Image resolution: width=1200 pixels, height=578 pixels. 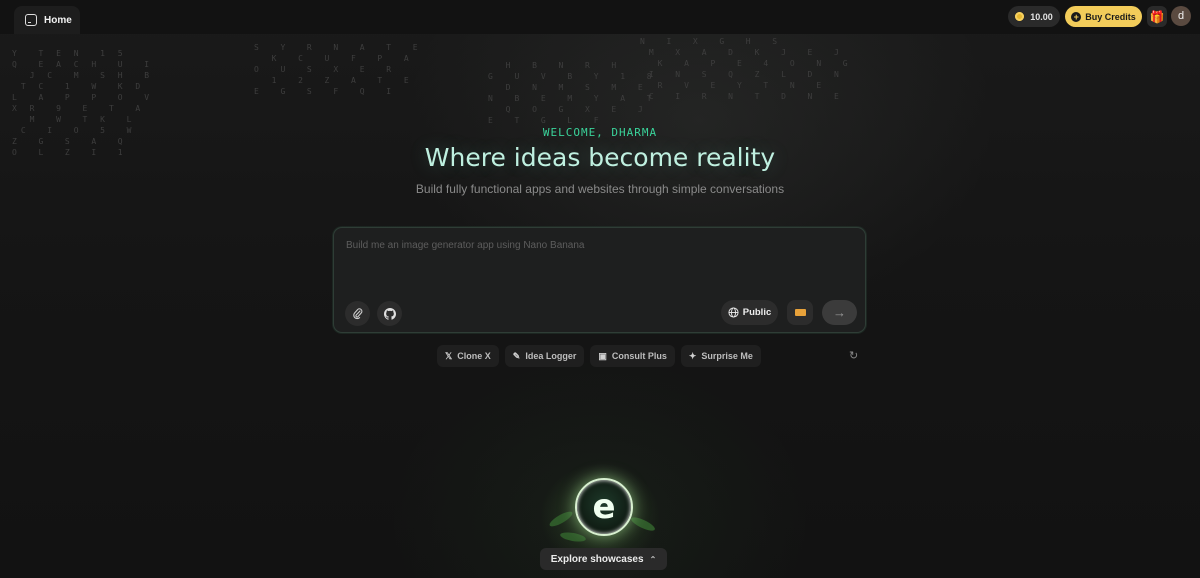 I want to click on buy-credits-label: Buy Credits, so click(x=1110, y=16).